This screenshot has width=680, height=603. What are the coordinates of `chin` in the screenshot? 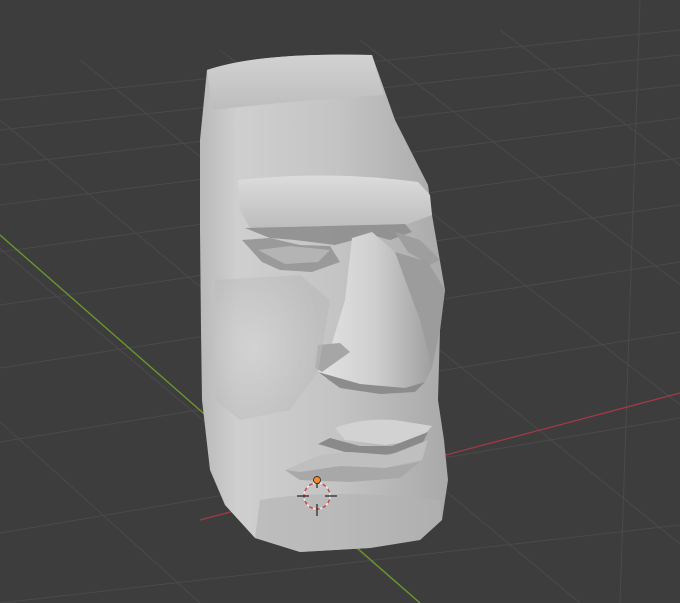 It's located at (348, 523).